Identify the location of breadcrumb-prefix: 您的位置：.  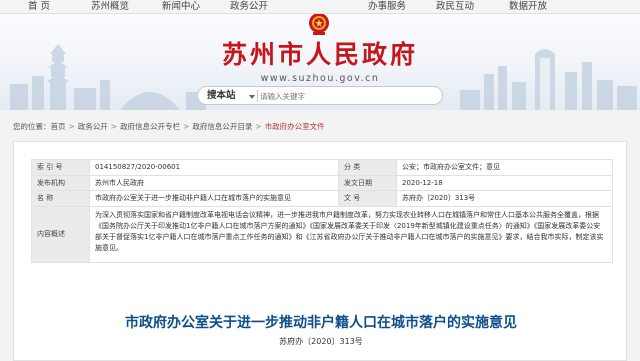
(32, 126).